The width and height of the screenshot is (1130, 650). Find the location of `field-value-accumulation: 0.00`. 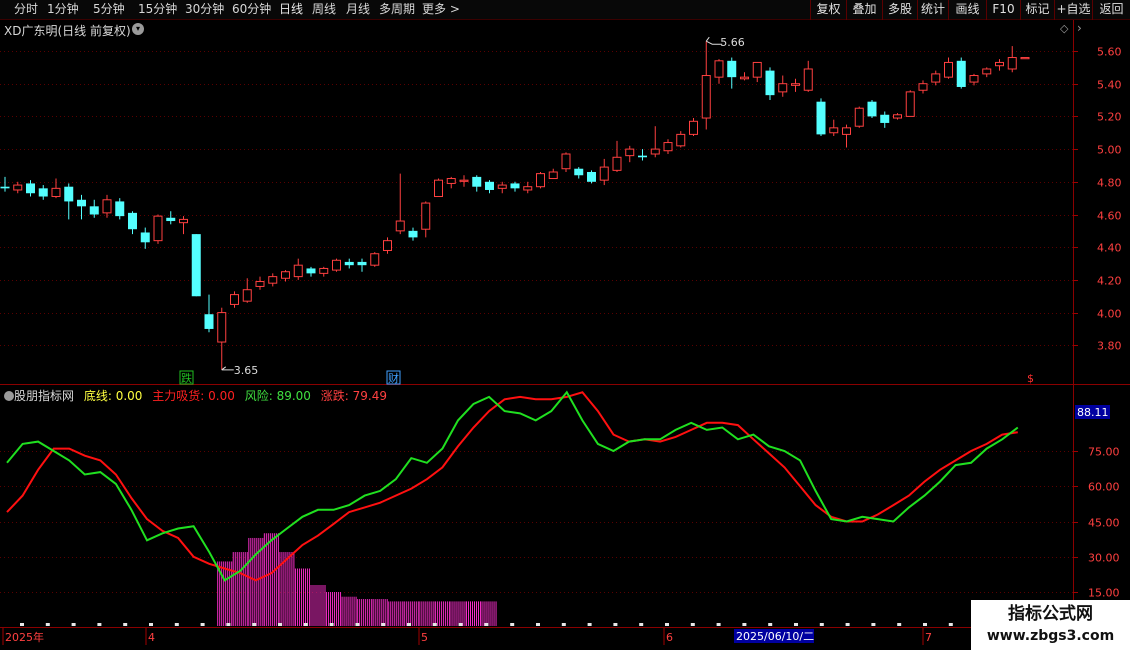

field-value-accumulation: 0.00 is located at coordinates (221, 396).